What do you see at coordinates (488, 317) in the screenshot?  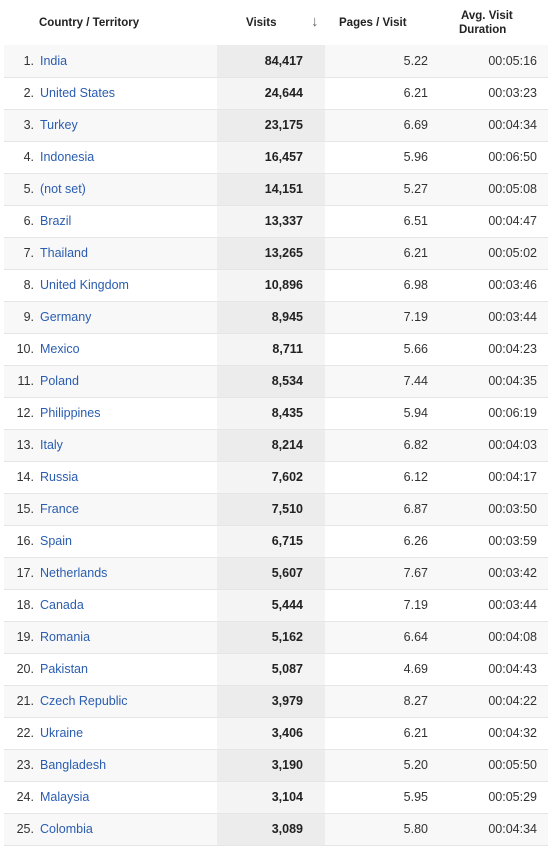 I see `avg-visit-duration: 00:03:44` at bounding box center [488, 317].